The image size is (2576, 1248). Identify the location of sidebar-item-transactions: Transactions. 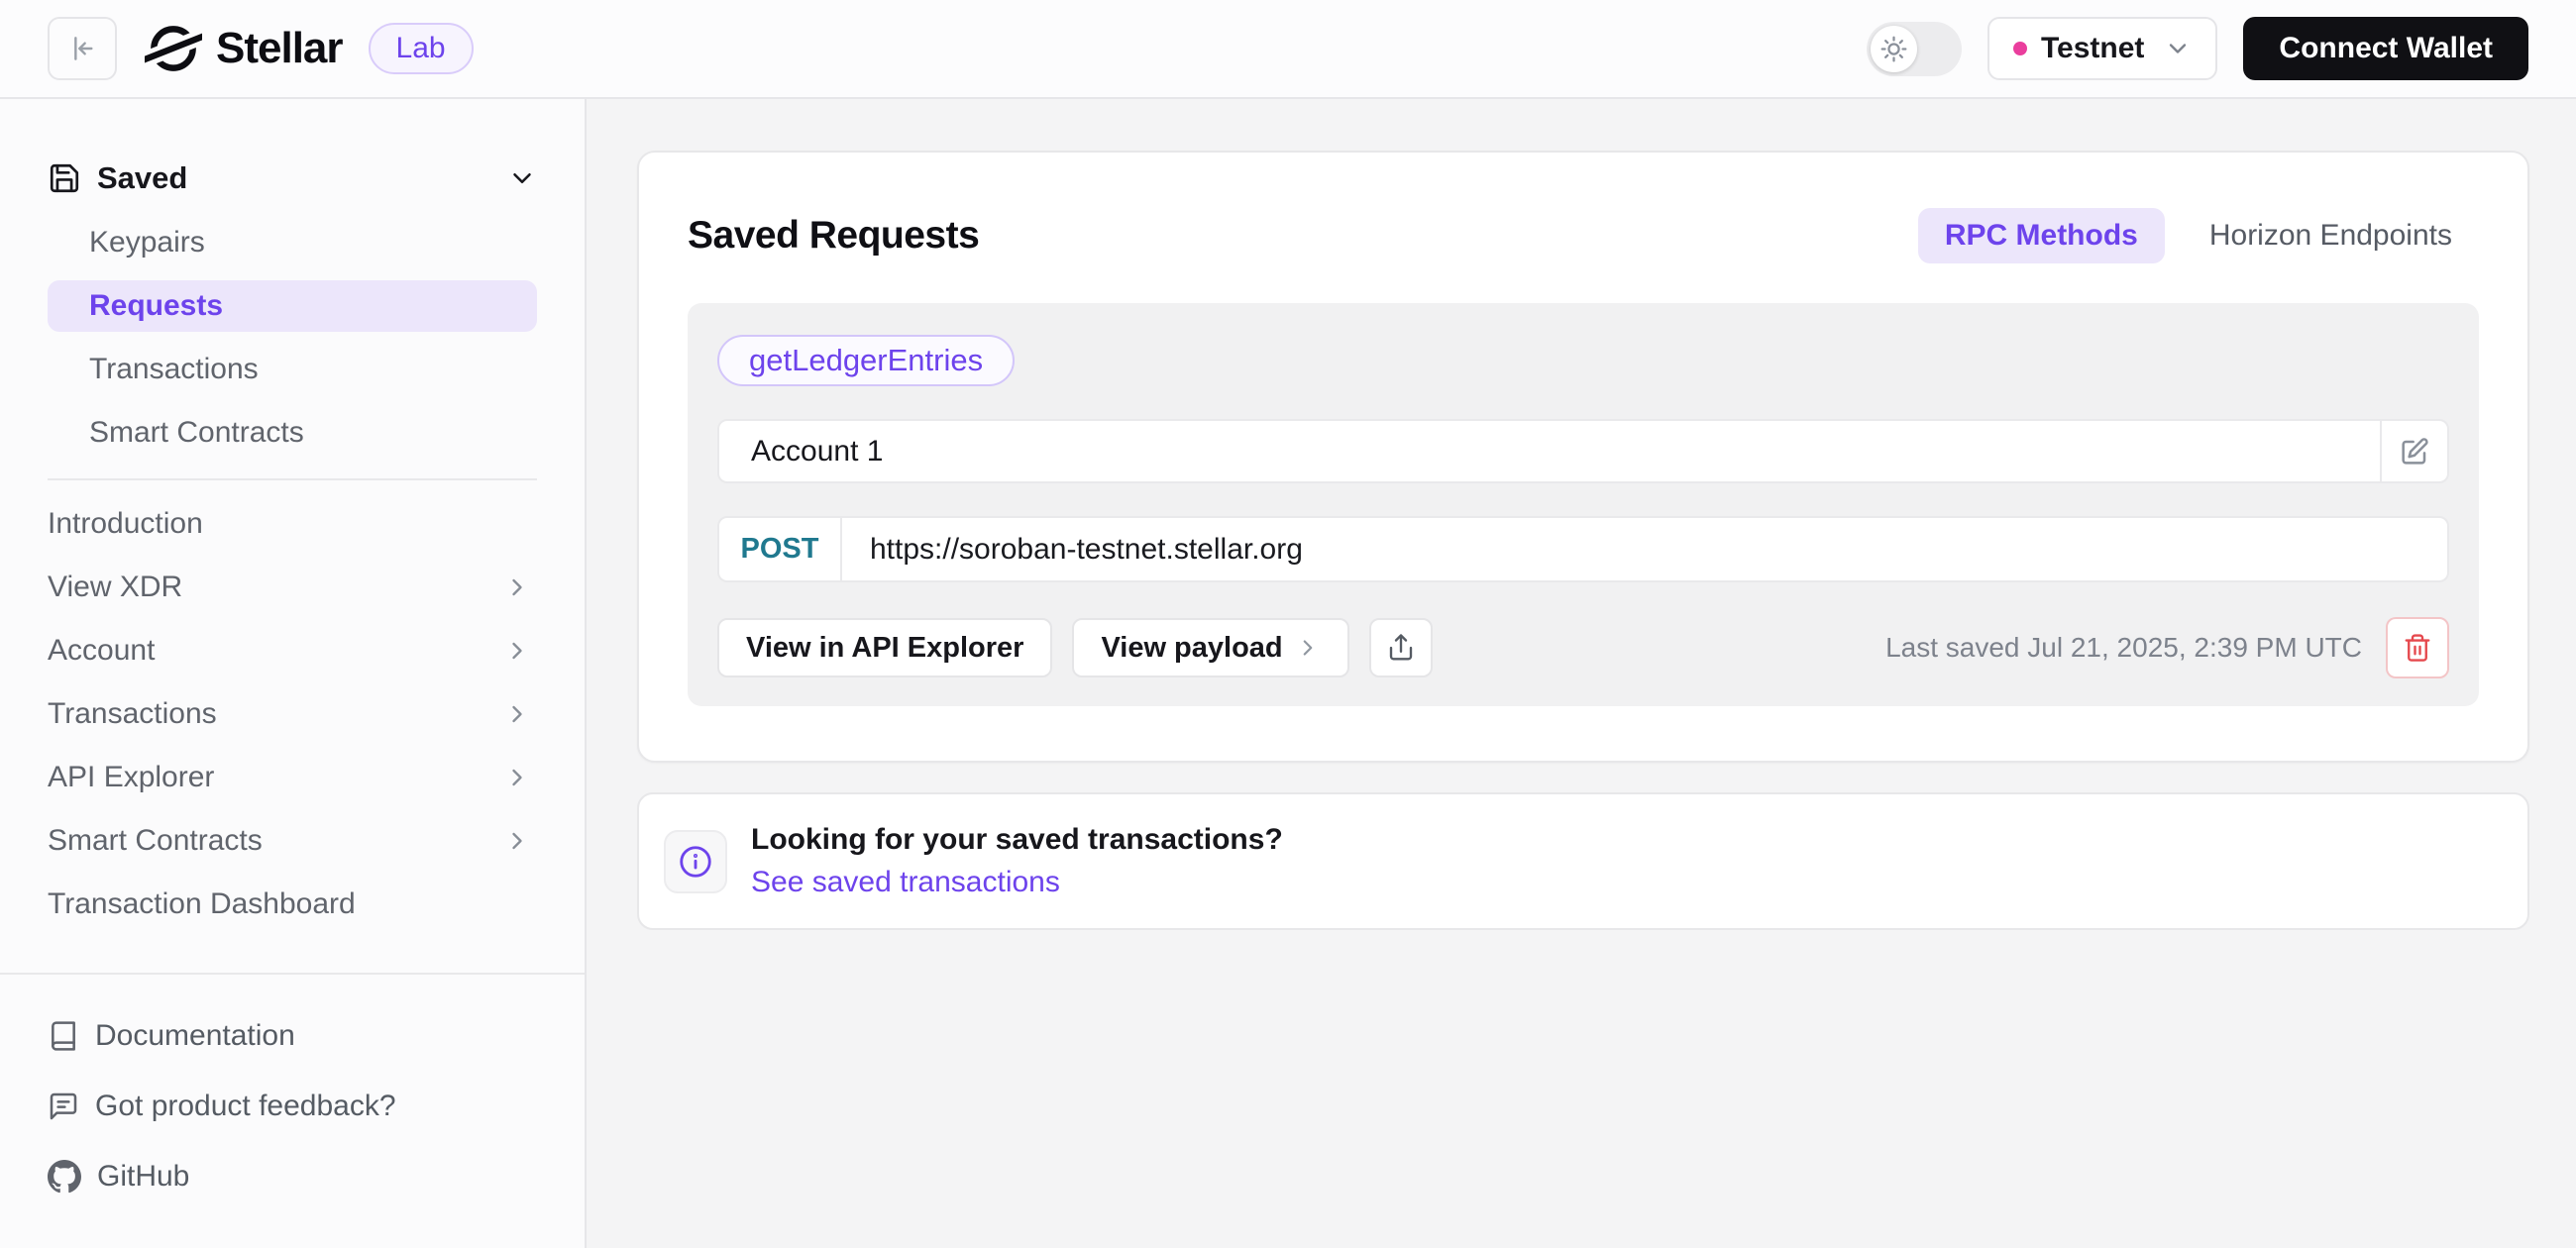
(292, 369).